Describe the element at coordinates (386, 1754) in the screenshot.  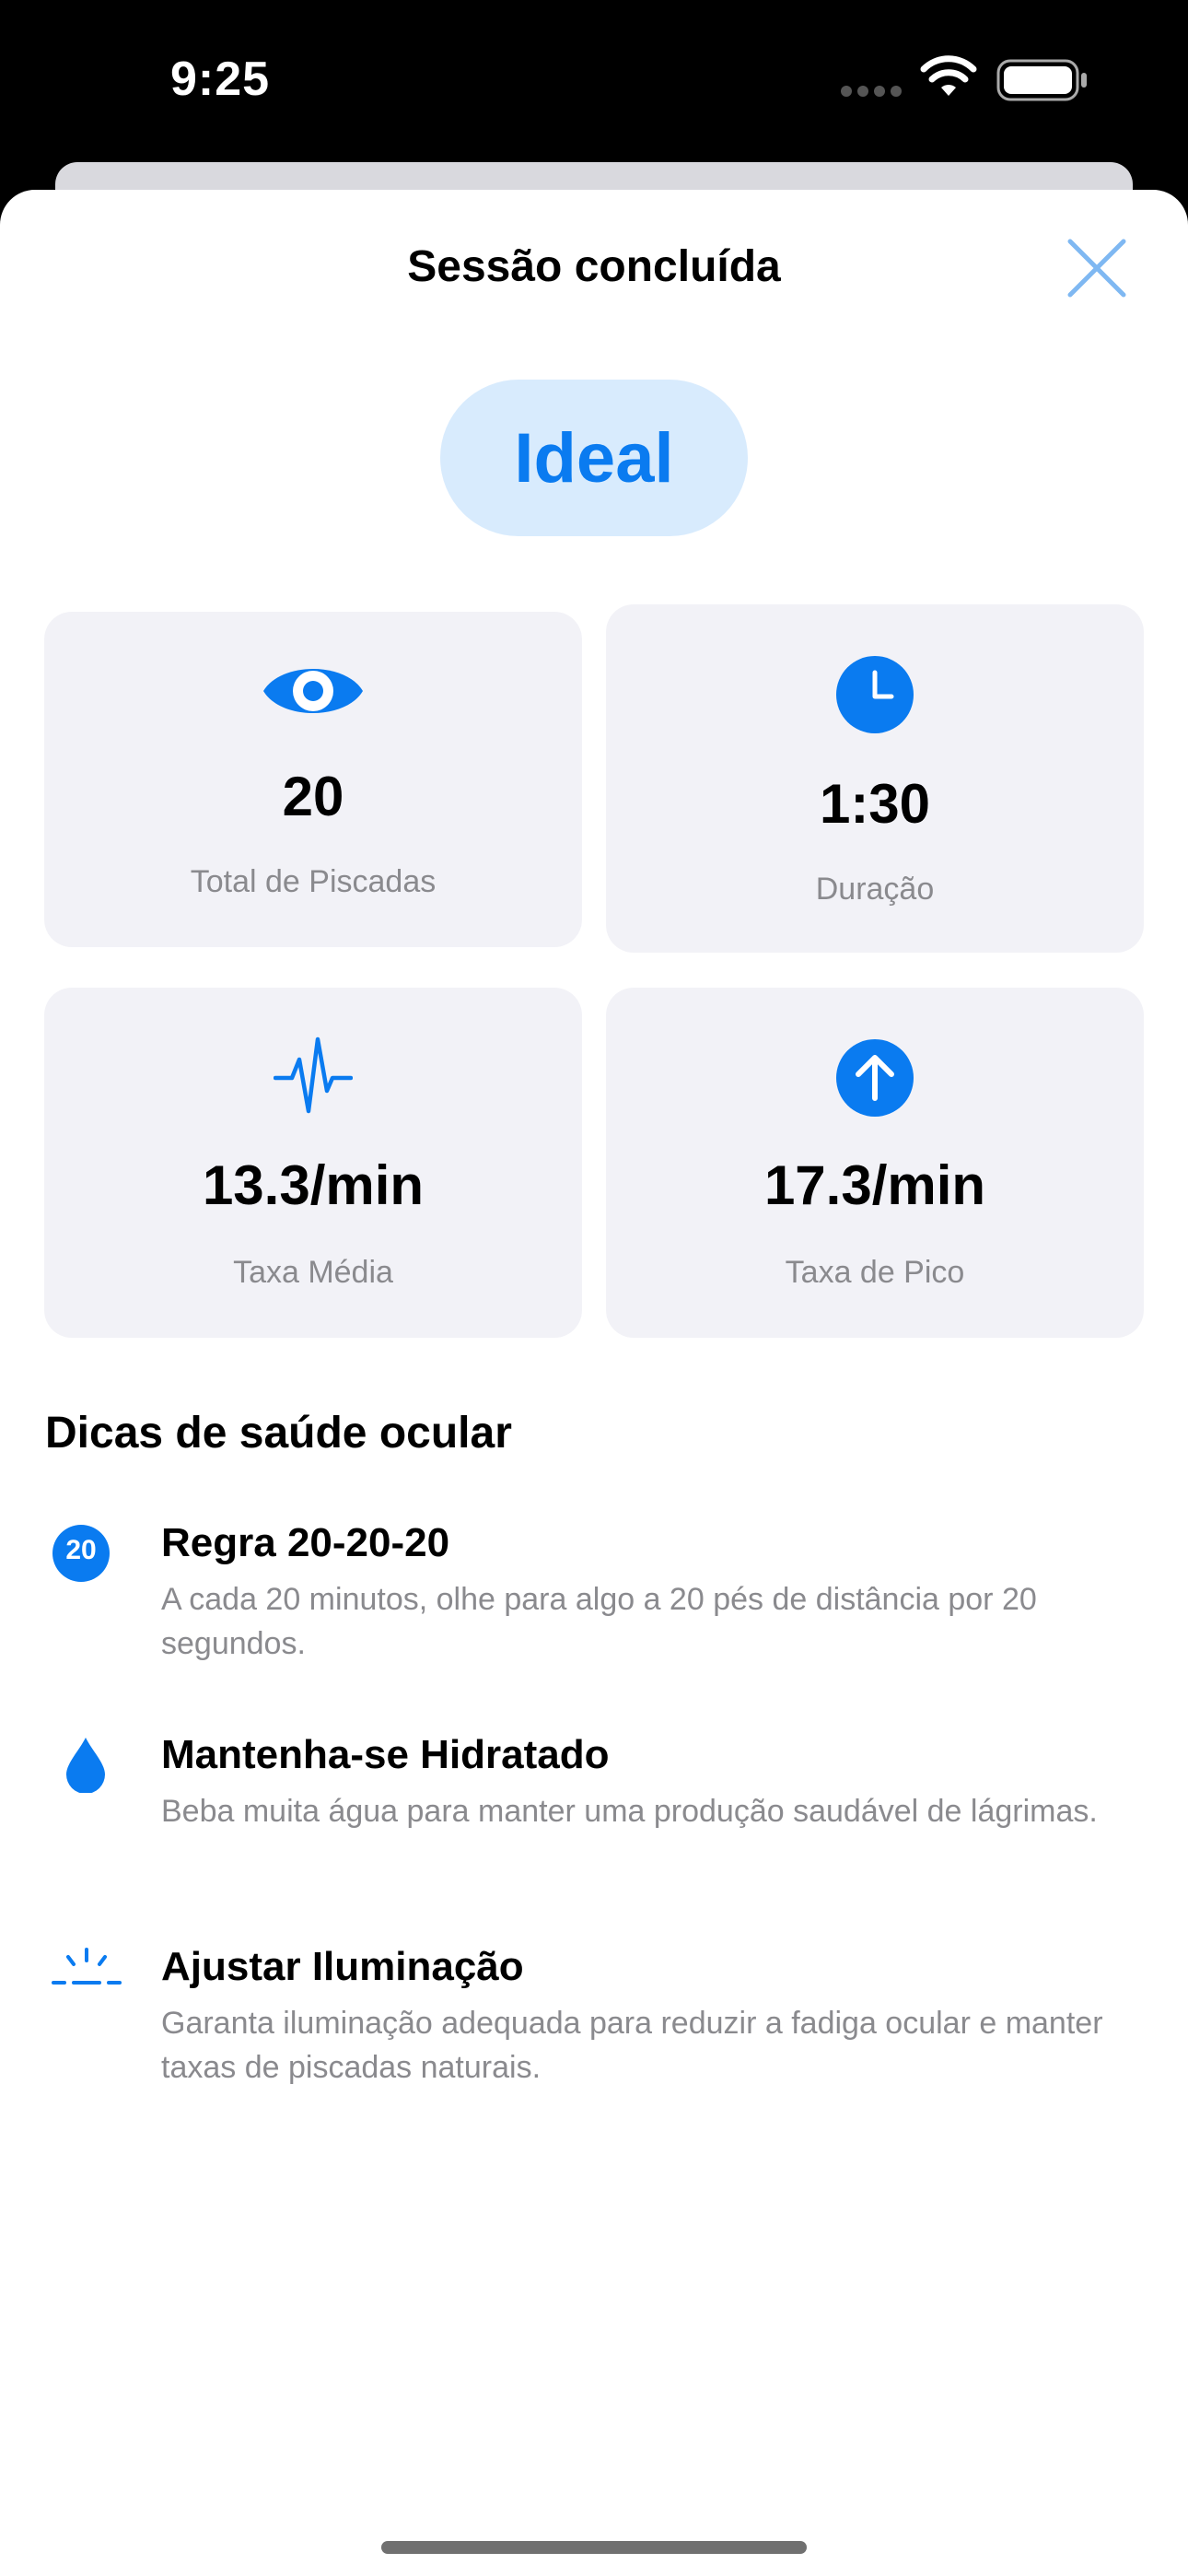
I see `tip-title: Mantenha-se Hidratado` at that location.